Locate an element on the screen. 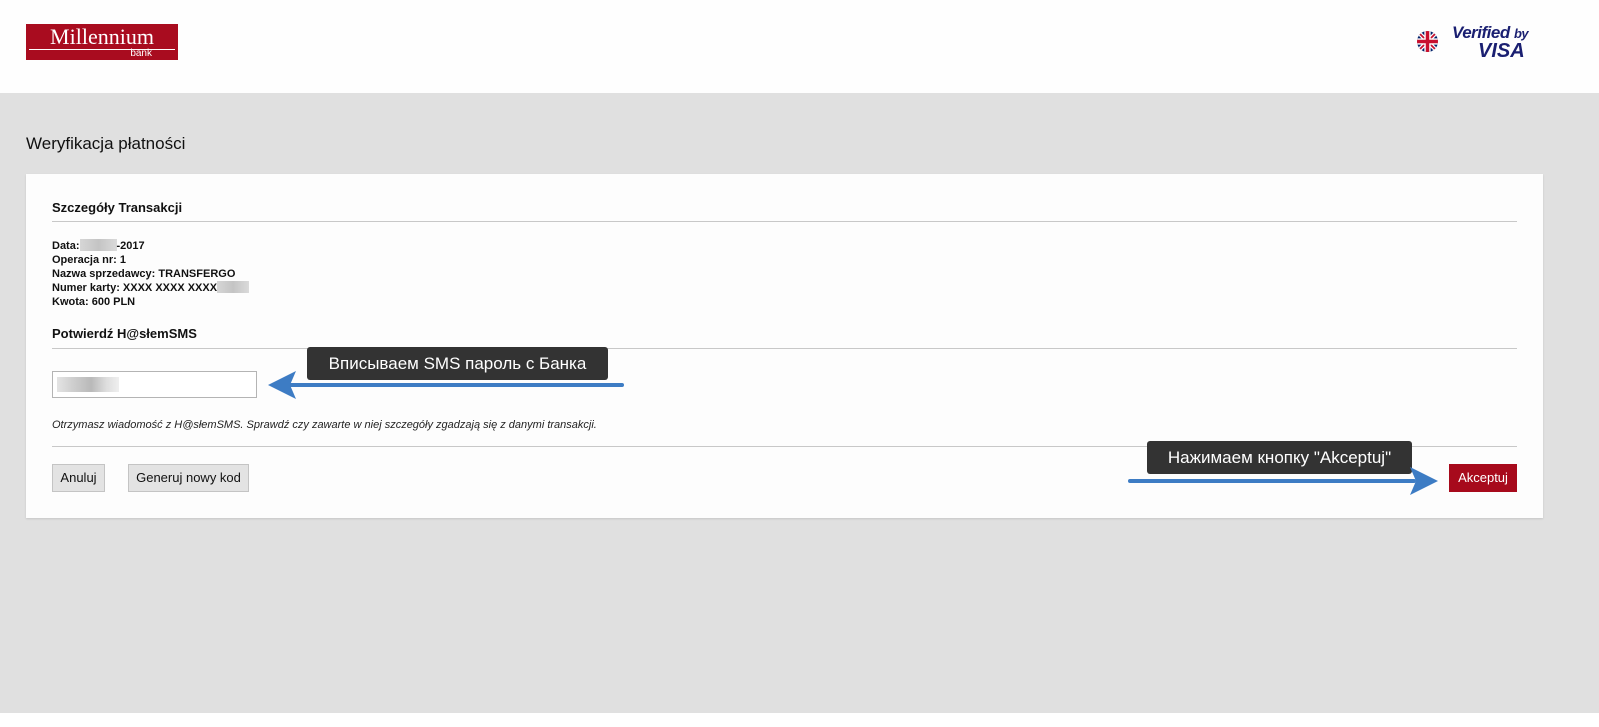  page-title: Weryfikacja płatności is located at coordinates (106, 143).